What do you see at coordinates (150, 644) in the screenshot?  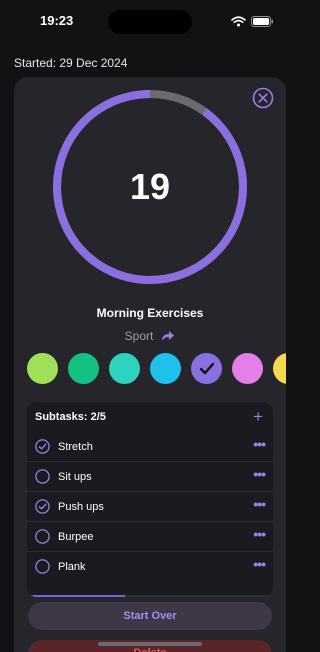 I see `home-indicator` at bounding box center [150, 644].